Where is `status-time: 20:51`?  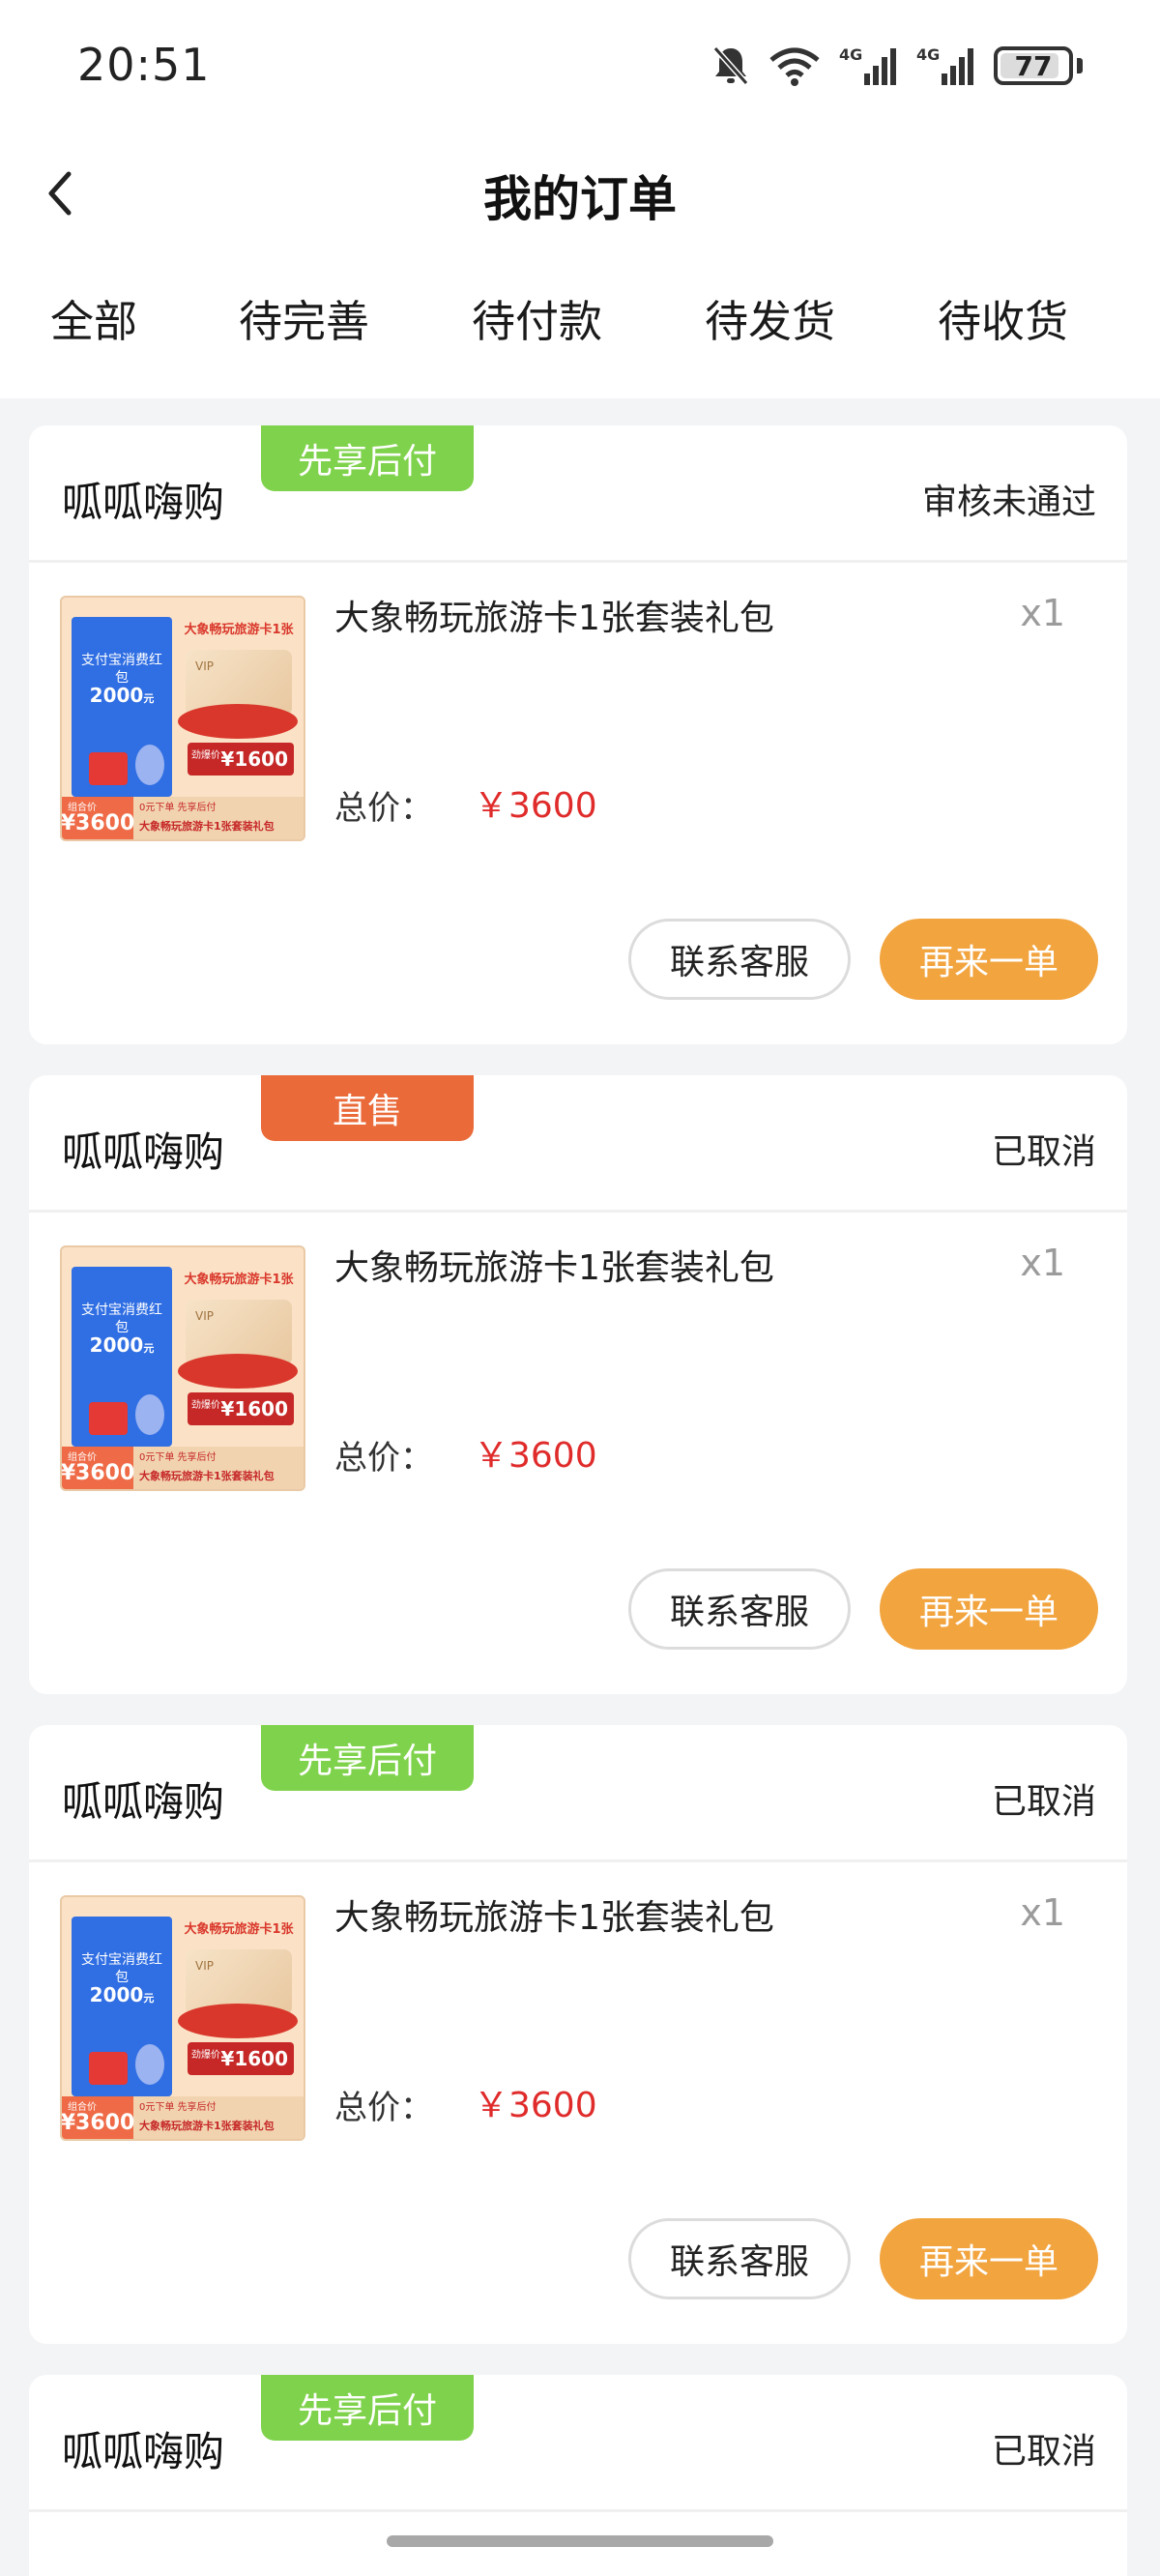 status-time: 20:51 is located at coordinates (144, 65).